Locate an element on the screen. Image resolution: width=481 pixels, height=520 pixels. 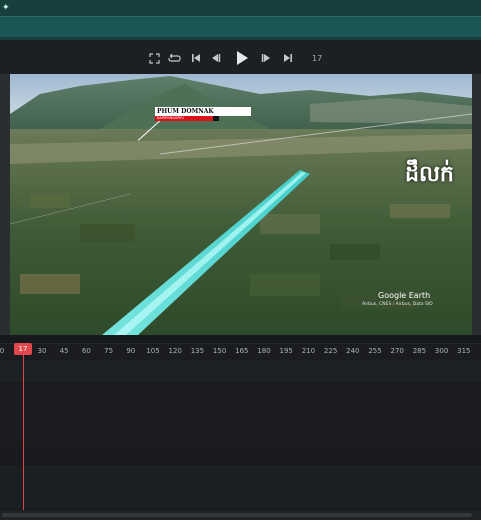
ruler-tick-label: 315 is located at coordinates (464, 351).